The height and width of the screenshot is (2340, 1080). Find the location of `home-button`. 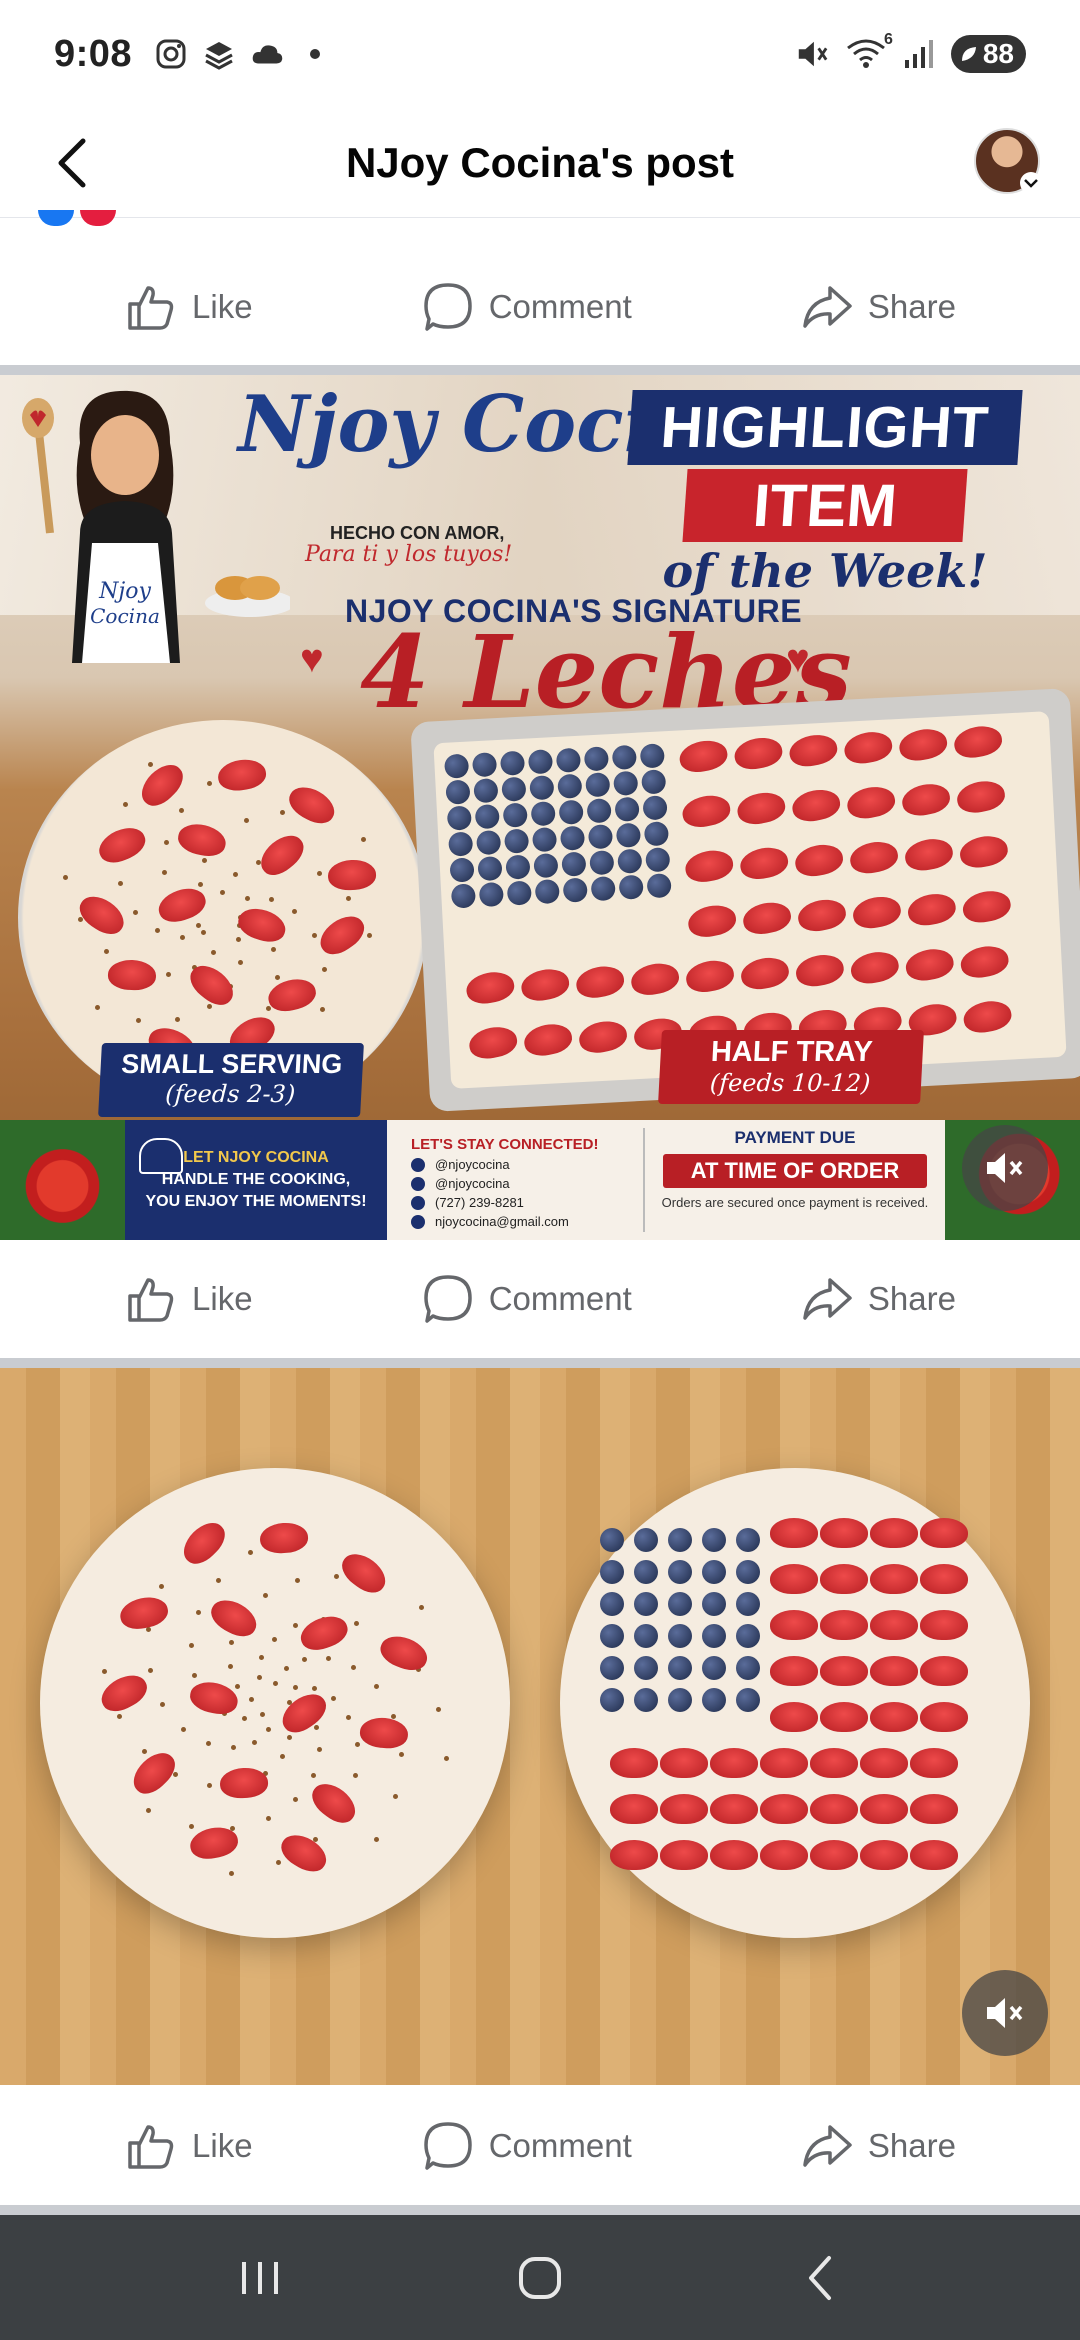

home-button is located at coordinates (540, 2278).